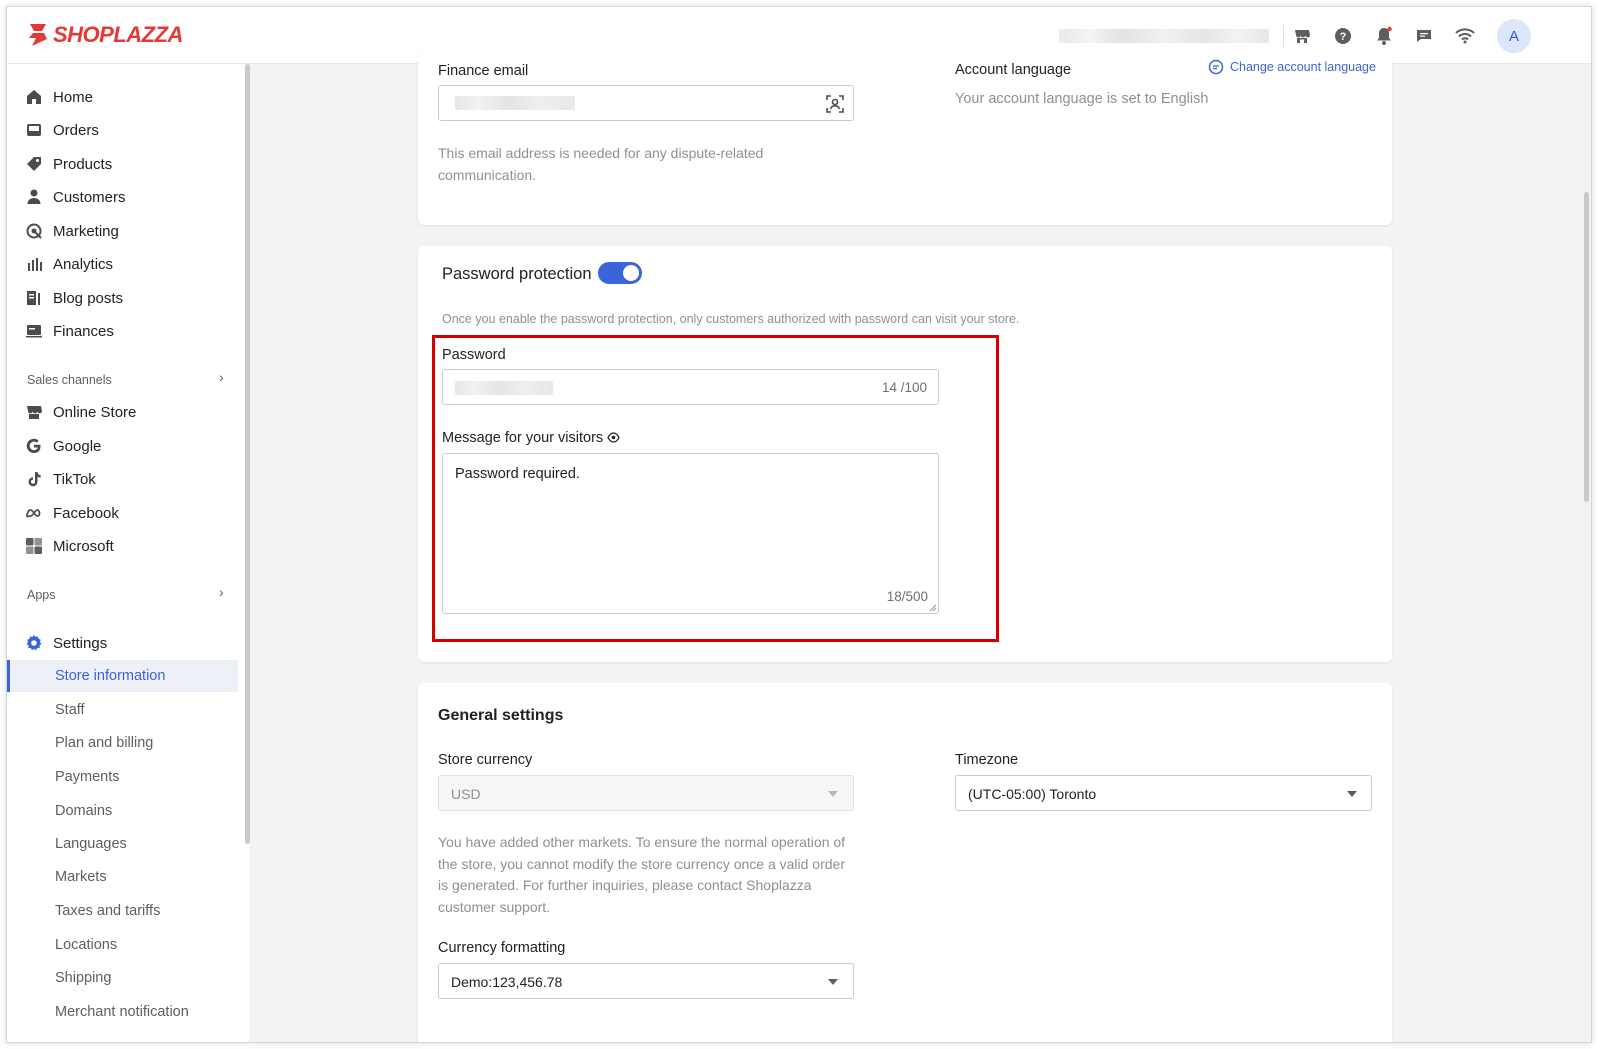 The image size is (1600, 1049). Describe the element at coordinates (515, 103) in the screenshot. I see `email-redacted` at that location.